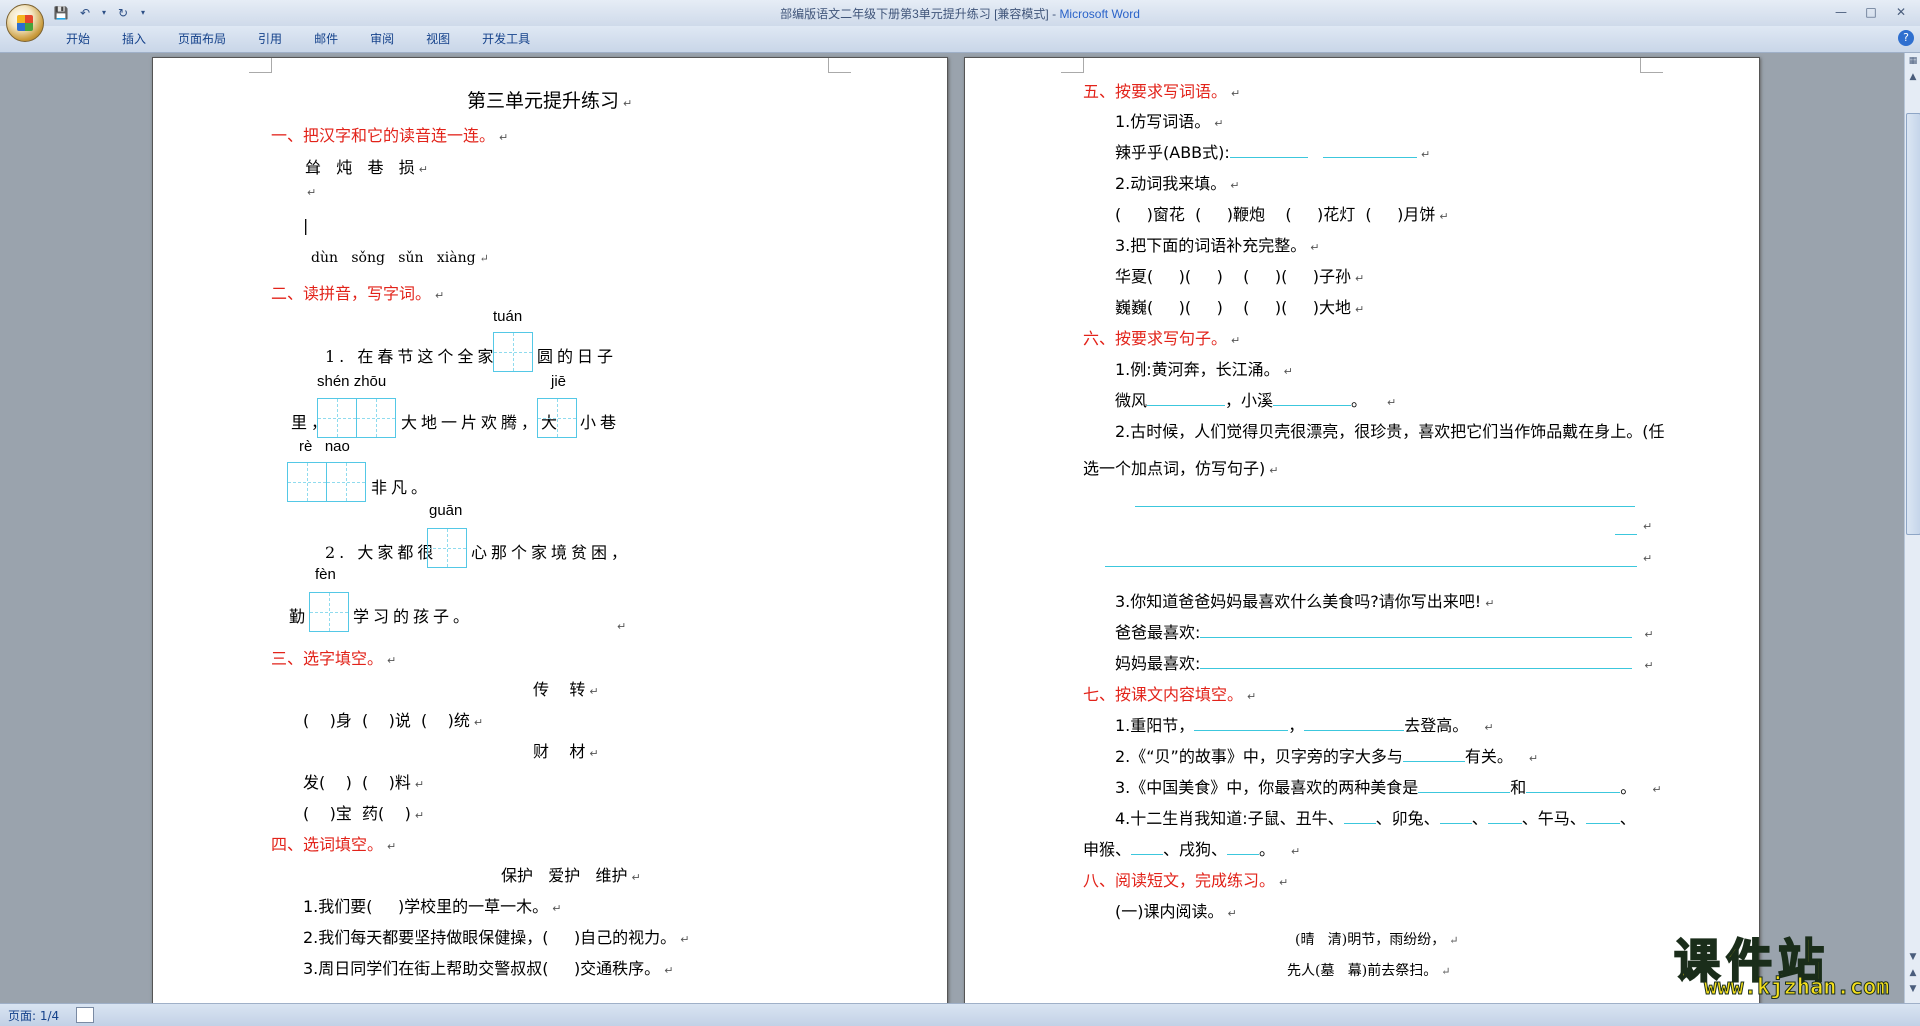 Image resolution: width=1920 pixels, height=1026 pixels. What do you see at coordinates (426, 906) in the screenshot?
I see `question-text: 1.我们要( )学校里的一草一木。` at bounding box center [426, 906].